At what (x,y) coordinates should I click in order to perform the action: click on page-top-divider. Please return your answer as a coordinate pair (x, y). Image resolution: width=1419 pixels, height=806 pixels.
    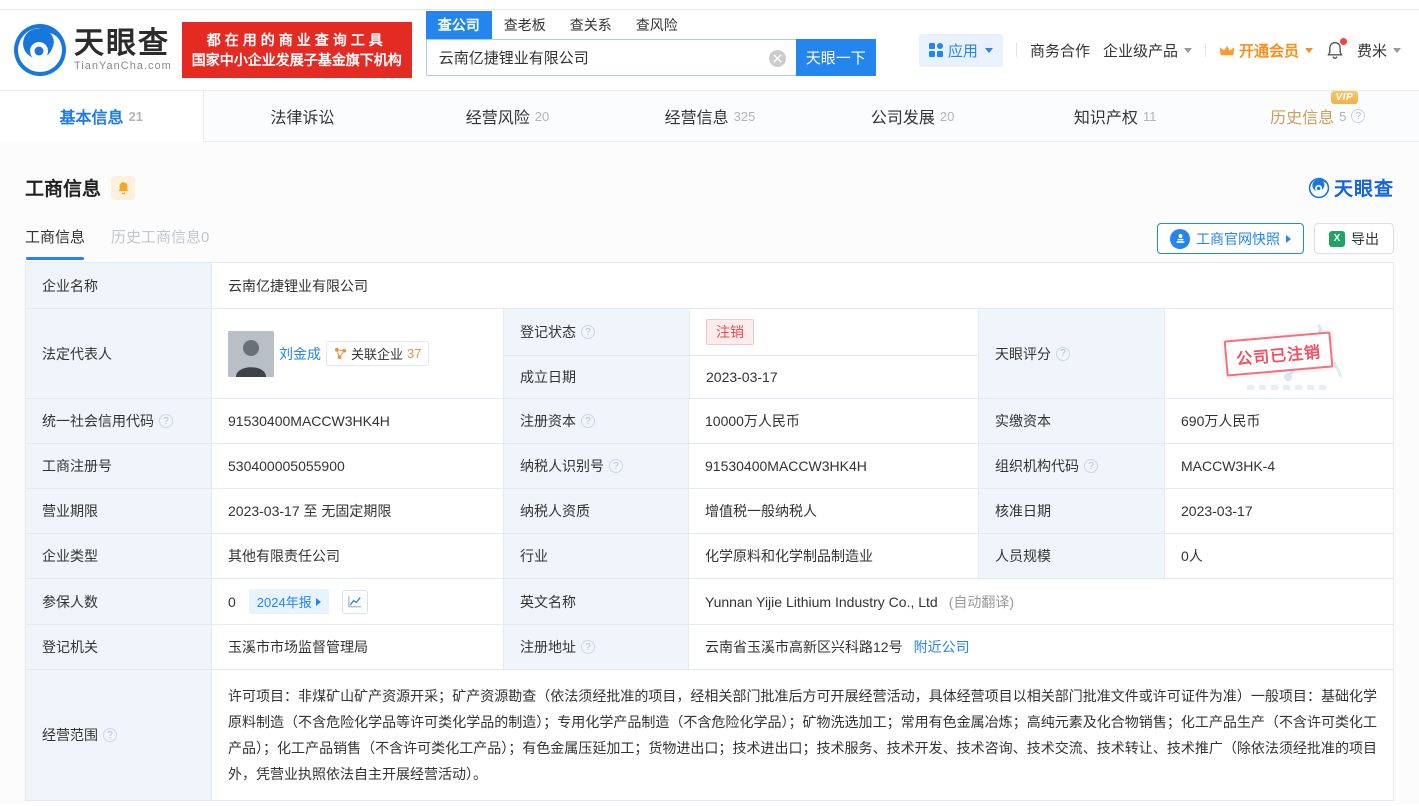
    Looking at the image, I should click on (709, 5).